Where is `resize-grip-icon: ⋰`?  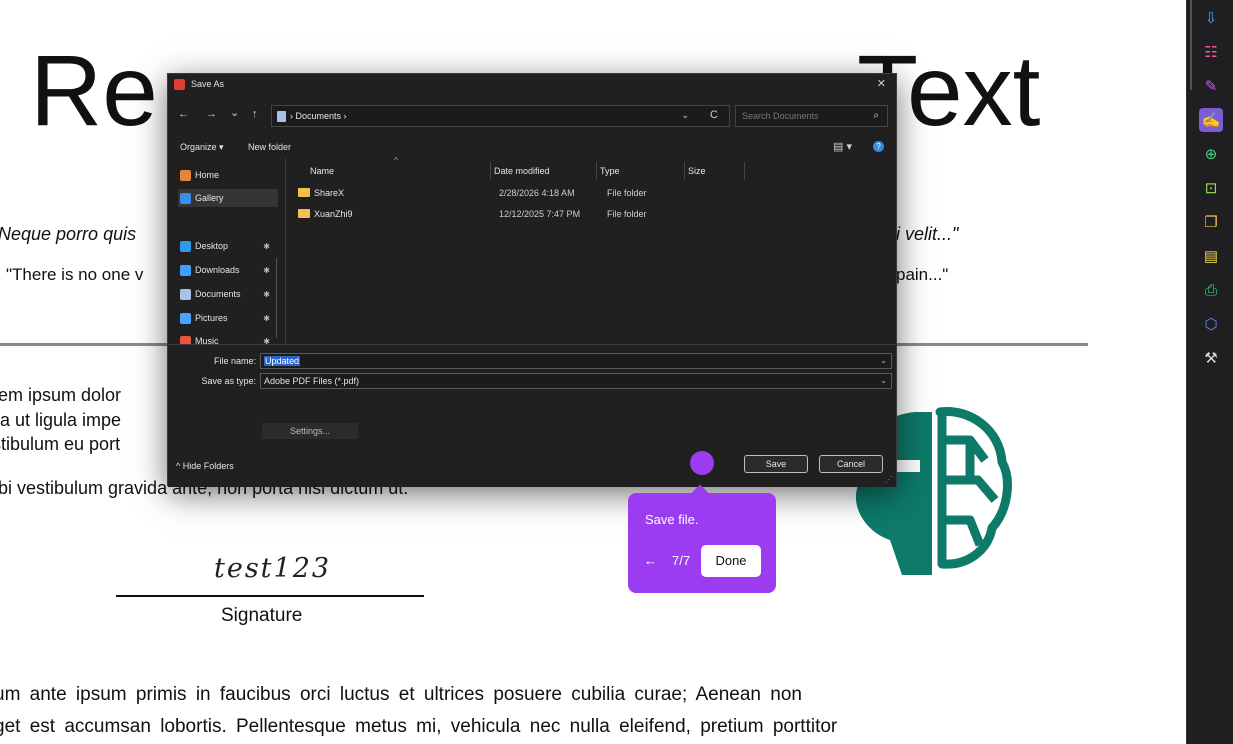 resize-grip-icon: ⋰ is located at coordinates (889, 479).